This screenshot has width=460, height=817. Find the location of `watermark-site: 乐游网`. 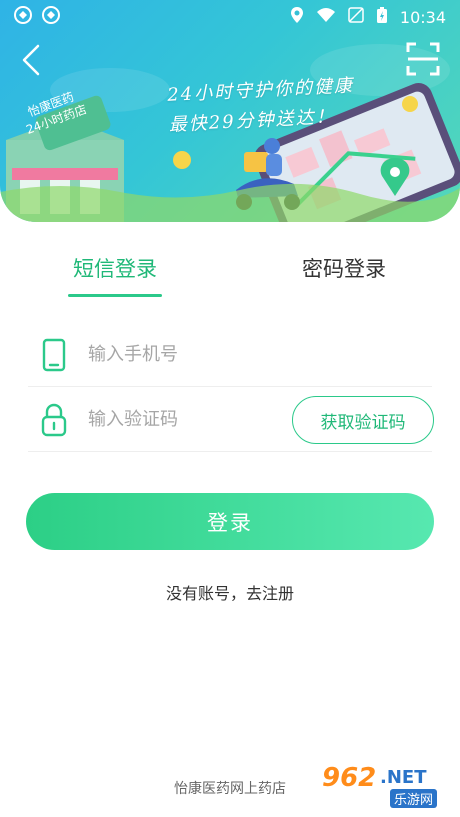

watermark-site: 乐游网 is located at coordinates (414, 798).